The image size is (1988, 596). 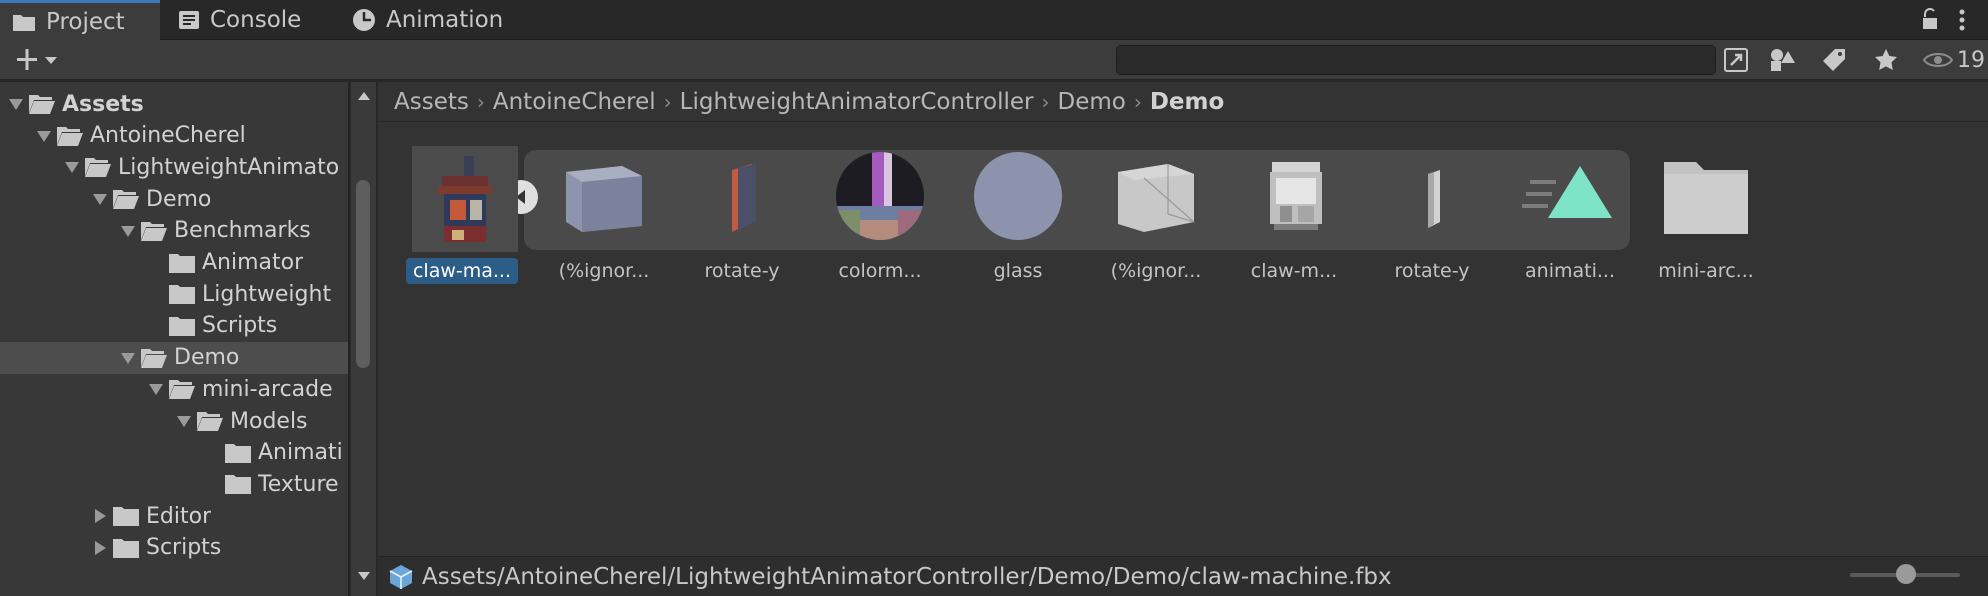 What do you see at coordinates (267, 294) in the screenshot?
I see `tree-item-label: Lightweight` at bounding box center [267, 294].